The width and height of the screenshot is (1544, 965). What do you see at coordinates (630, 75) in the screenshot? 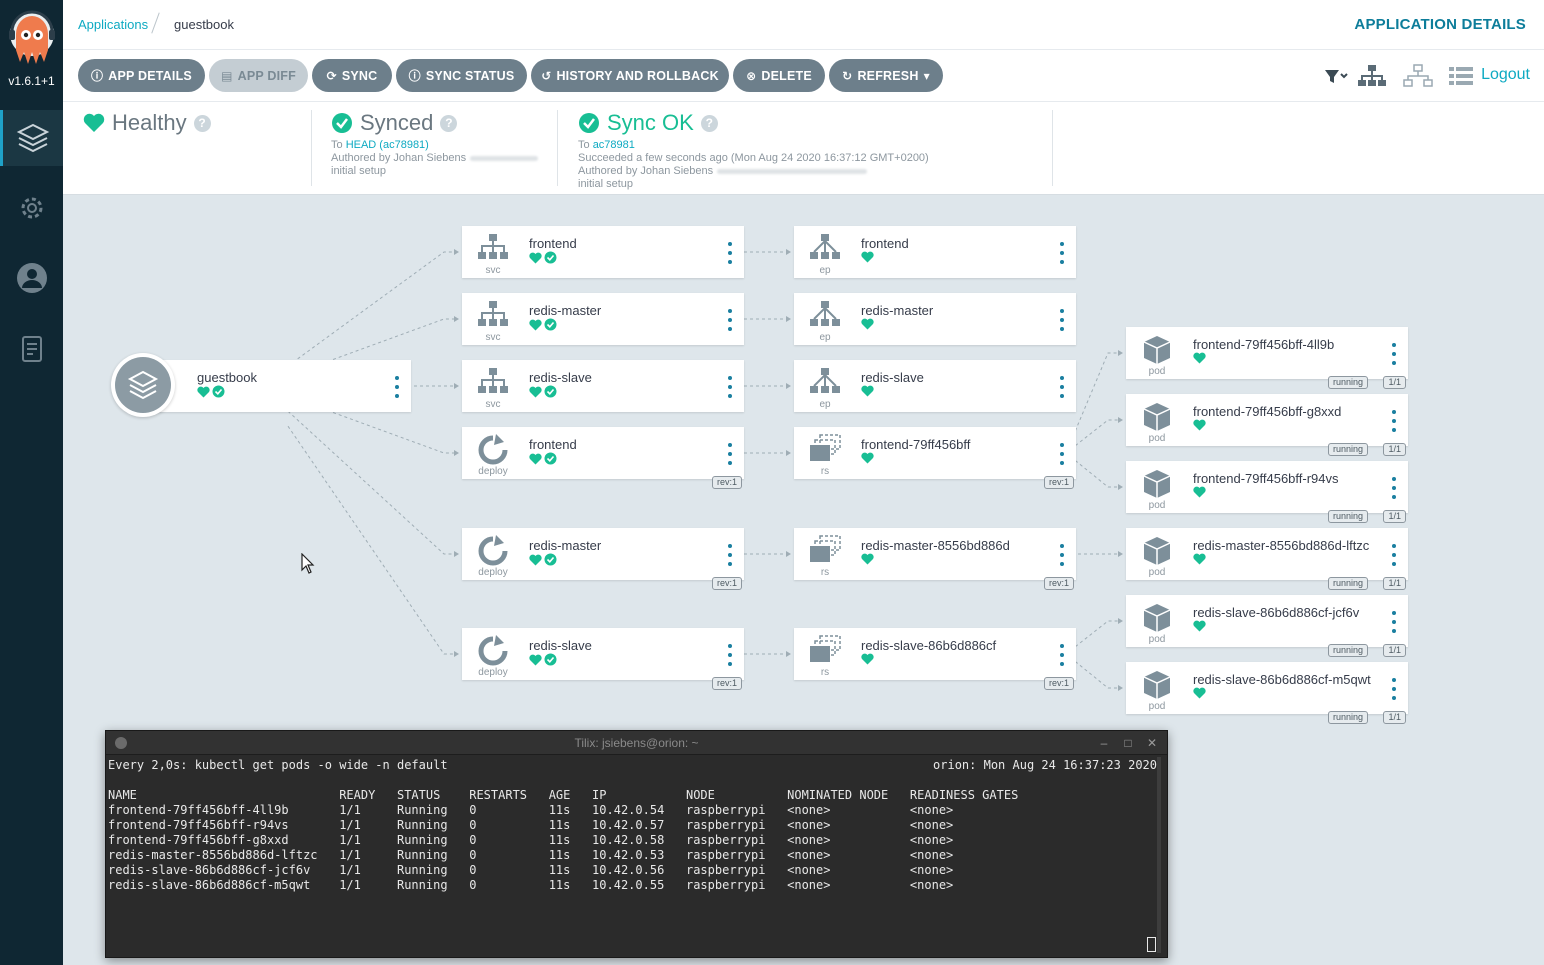
I see `history-rollback-button: ↺ HISTORY AND ROLLBACK` at bounding box center [630, 75].